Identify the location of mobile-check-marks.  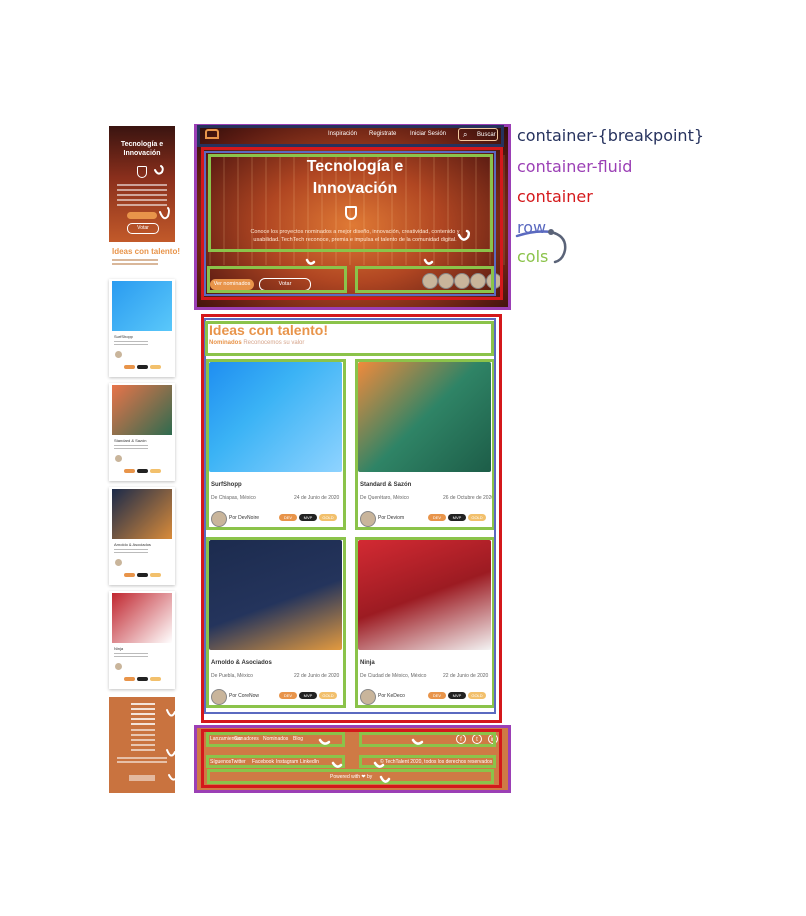
(166, 473).